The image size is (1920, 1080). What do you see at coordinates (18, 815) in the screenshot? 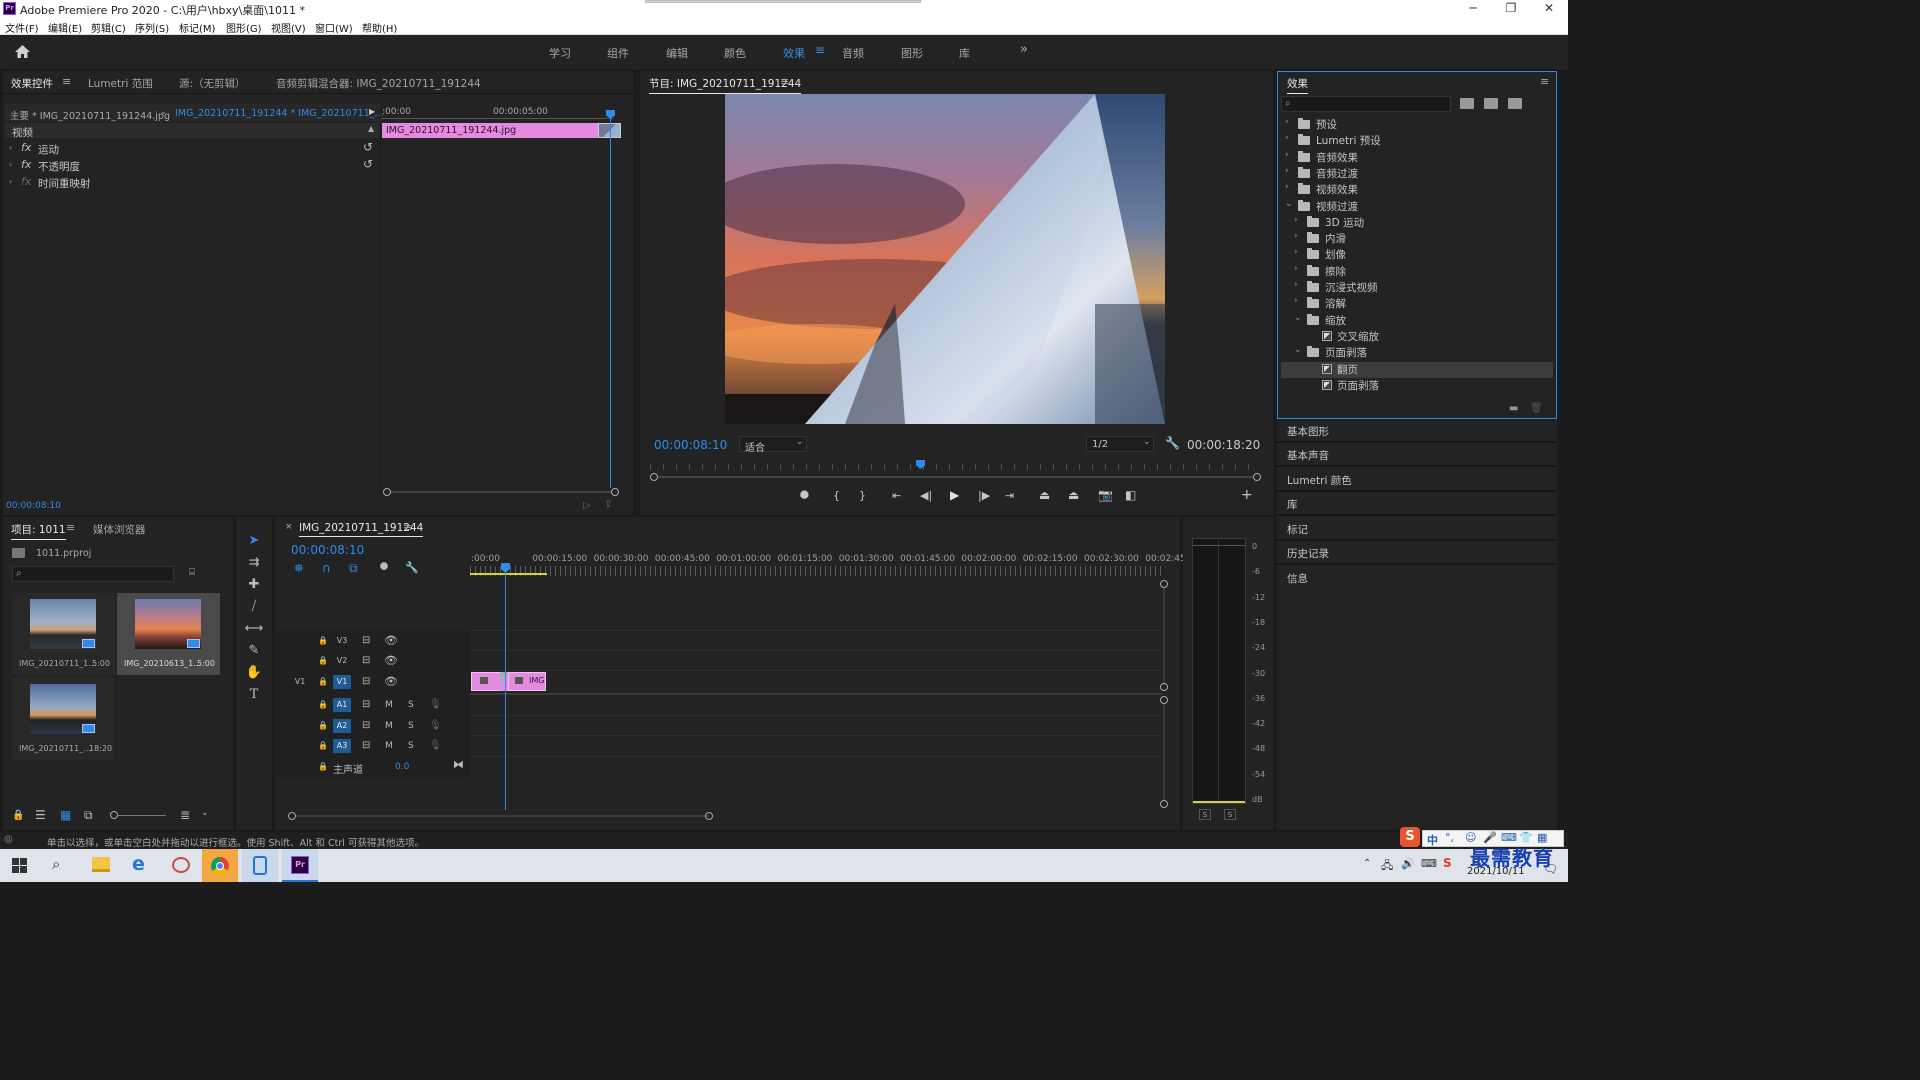
I see `lock-icon: 🔒` at bounding box center [18, 815].